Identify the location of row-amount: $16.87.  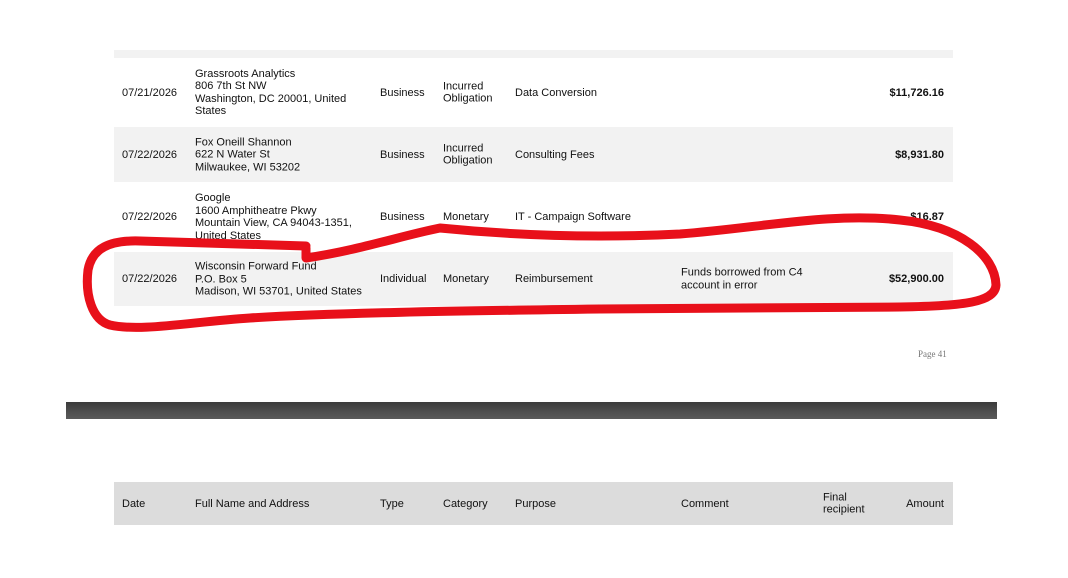
(927, 216).